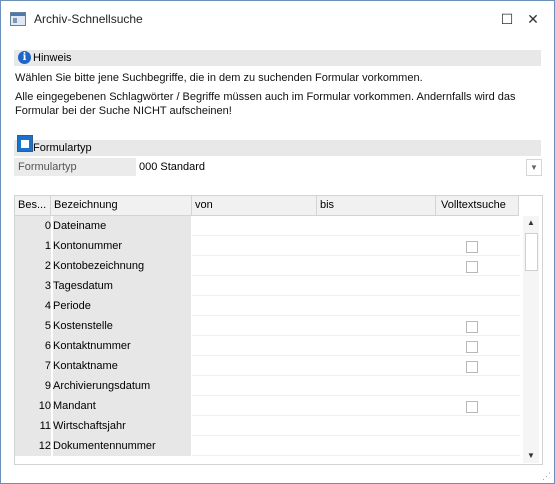 This screenshot has height=484, width=555. What do you see at coordinates (254, 205) in the screenshot?
I see `column-header-von: von` at bounding box center [254, 205].